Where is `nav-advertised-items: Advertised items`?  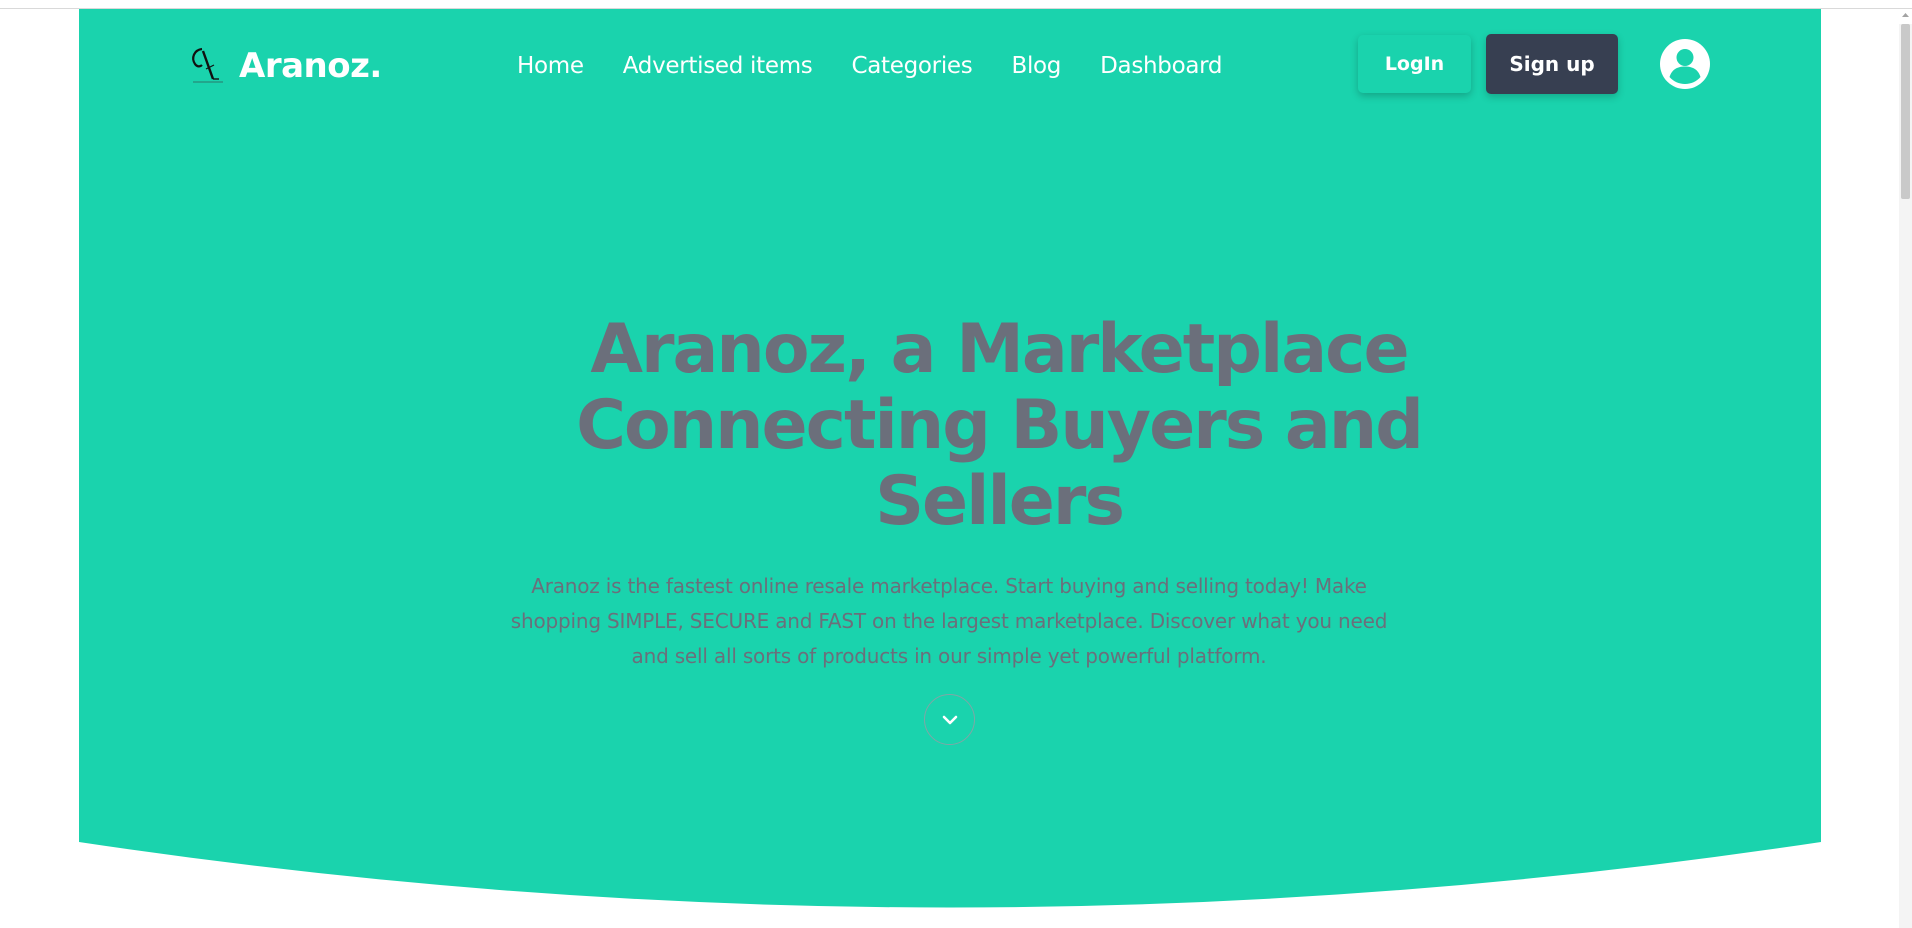
nav-advertised-items: Advertised items is located at coordinates (718, 66).